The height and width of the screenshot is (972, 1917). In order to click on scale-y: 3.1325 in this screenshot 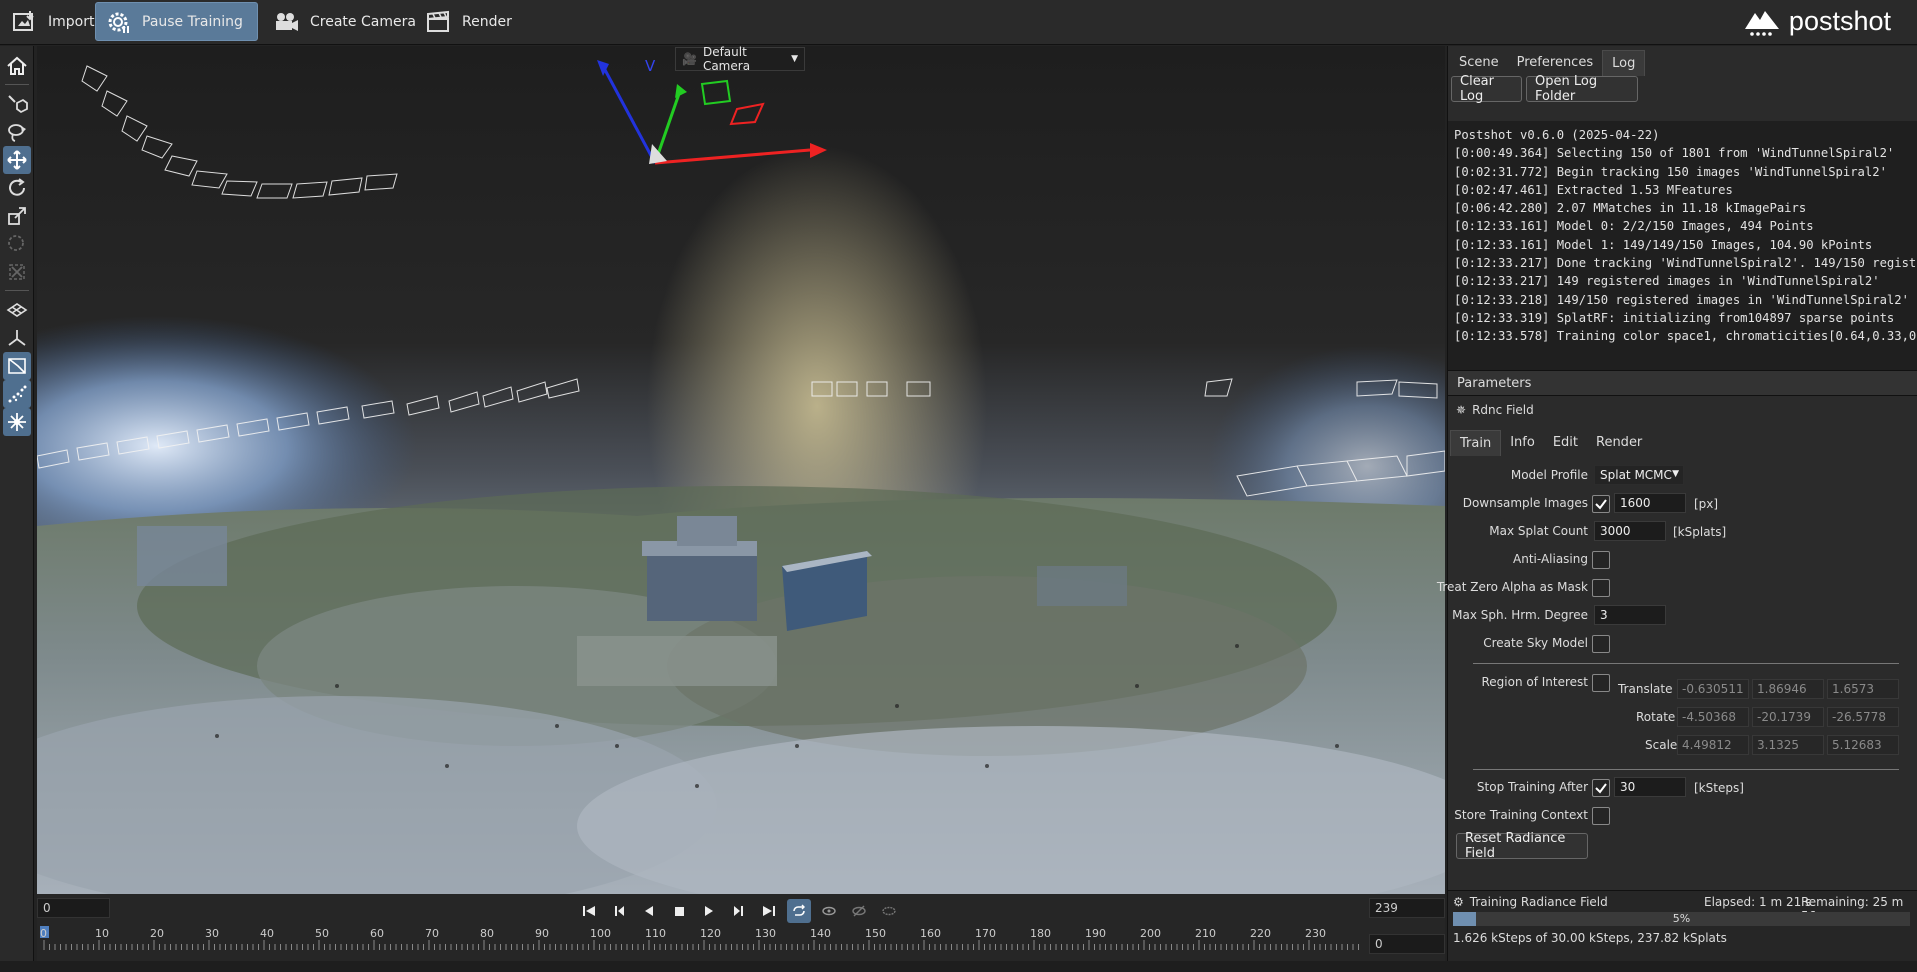, I will do `click(1788, 745)`.